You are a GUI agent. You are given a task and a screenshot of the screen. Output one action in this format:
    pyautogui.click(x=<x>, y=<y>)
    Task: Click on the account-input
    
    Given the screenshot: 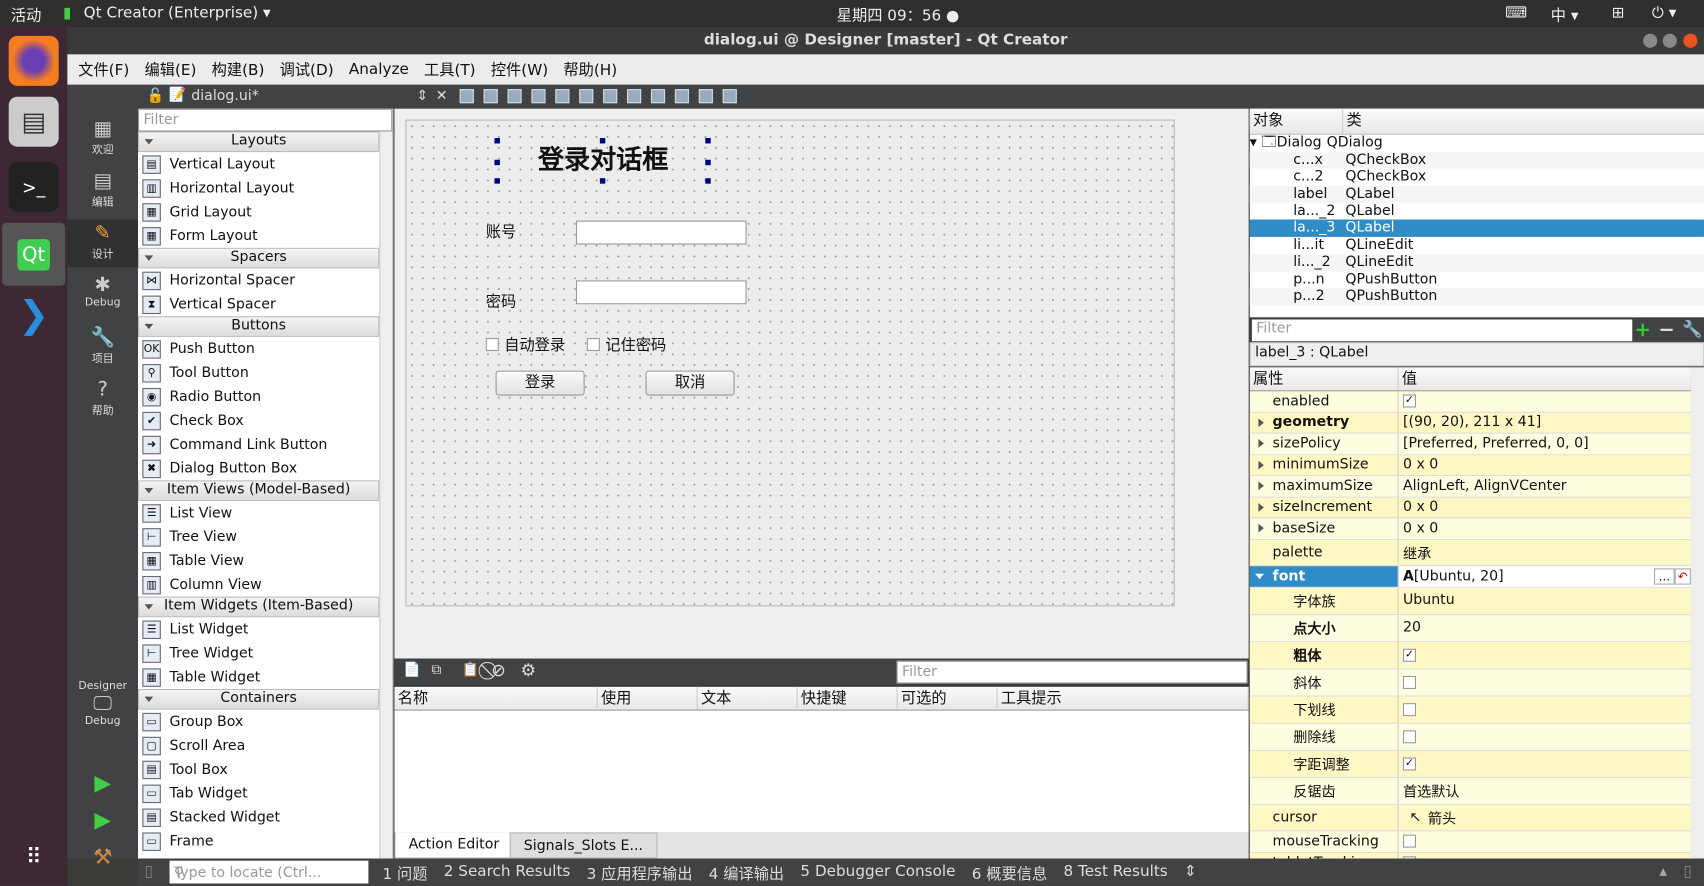 What is the action you would take?
    pyautogui.click(x=661, y=232)
    